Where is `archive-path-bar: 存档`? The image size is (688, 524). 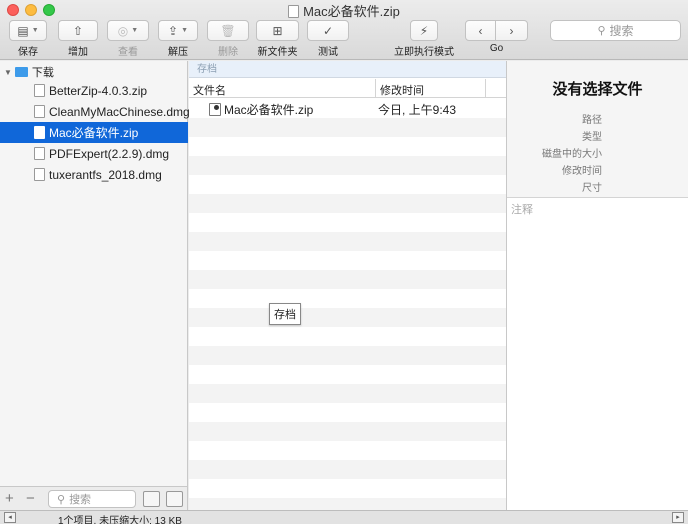 archive-path-bar: 存档 is located at coordinates (347, 69).